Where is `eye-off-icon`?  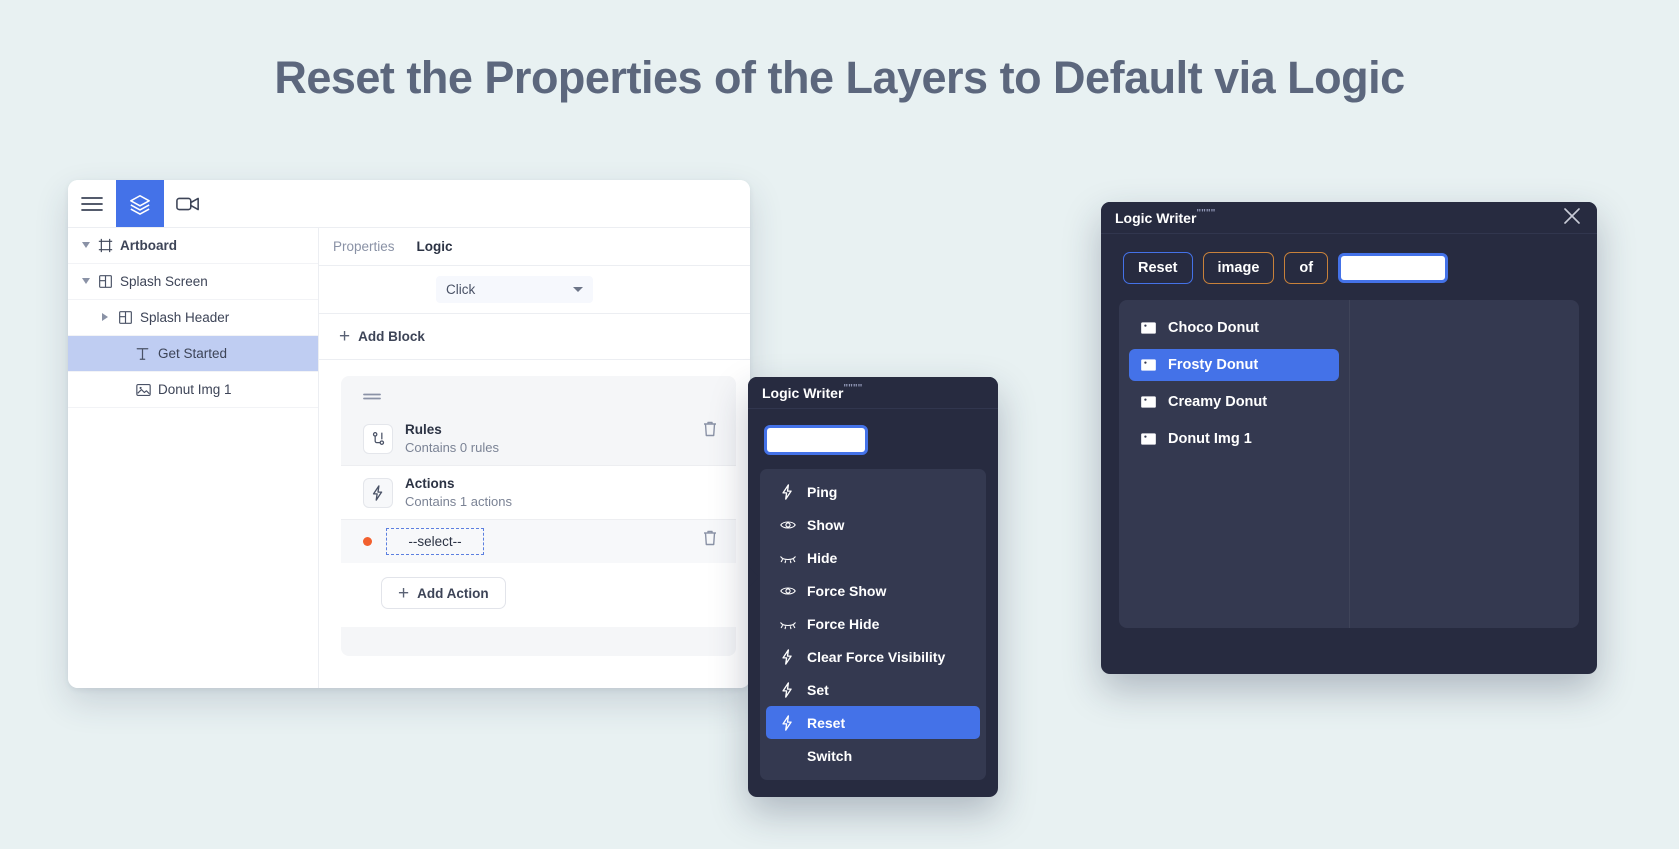 eye-off-icon is located at coordinates (788, 624).